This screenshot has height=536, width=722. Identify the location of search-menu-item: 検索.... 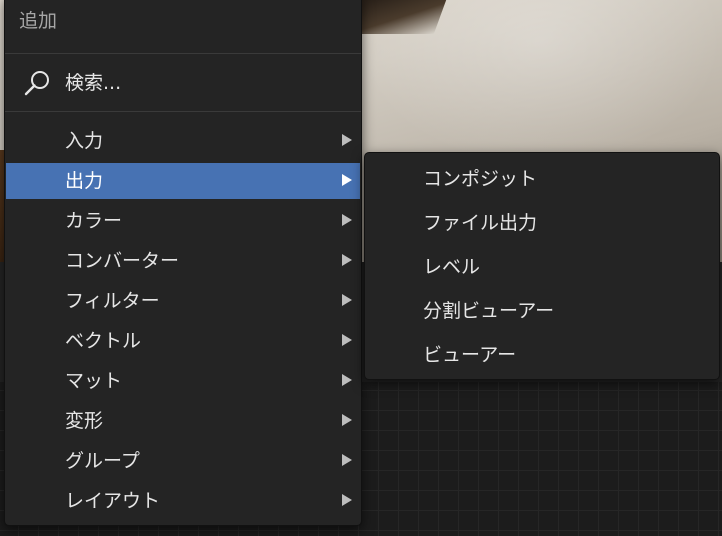
(183, 83).